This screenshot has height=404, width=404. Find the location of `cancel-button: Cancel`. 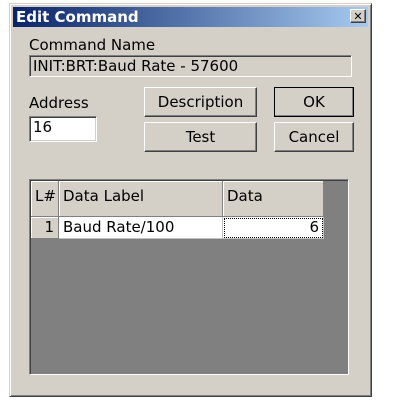

cancel-button: Cancel is located at coordinates (314, 137).